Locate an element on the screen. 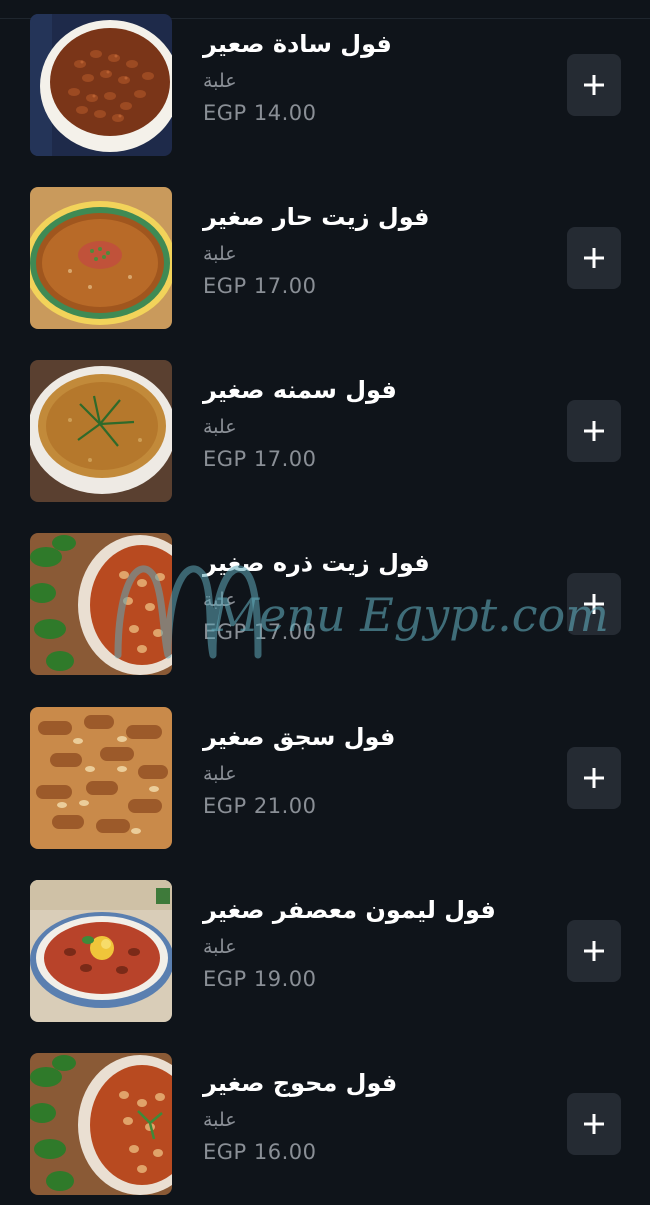 The image size is (650, 1205). item-details: فول سجق صغير علبة EGP 21.00 is located at coordinates (373, 778).